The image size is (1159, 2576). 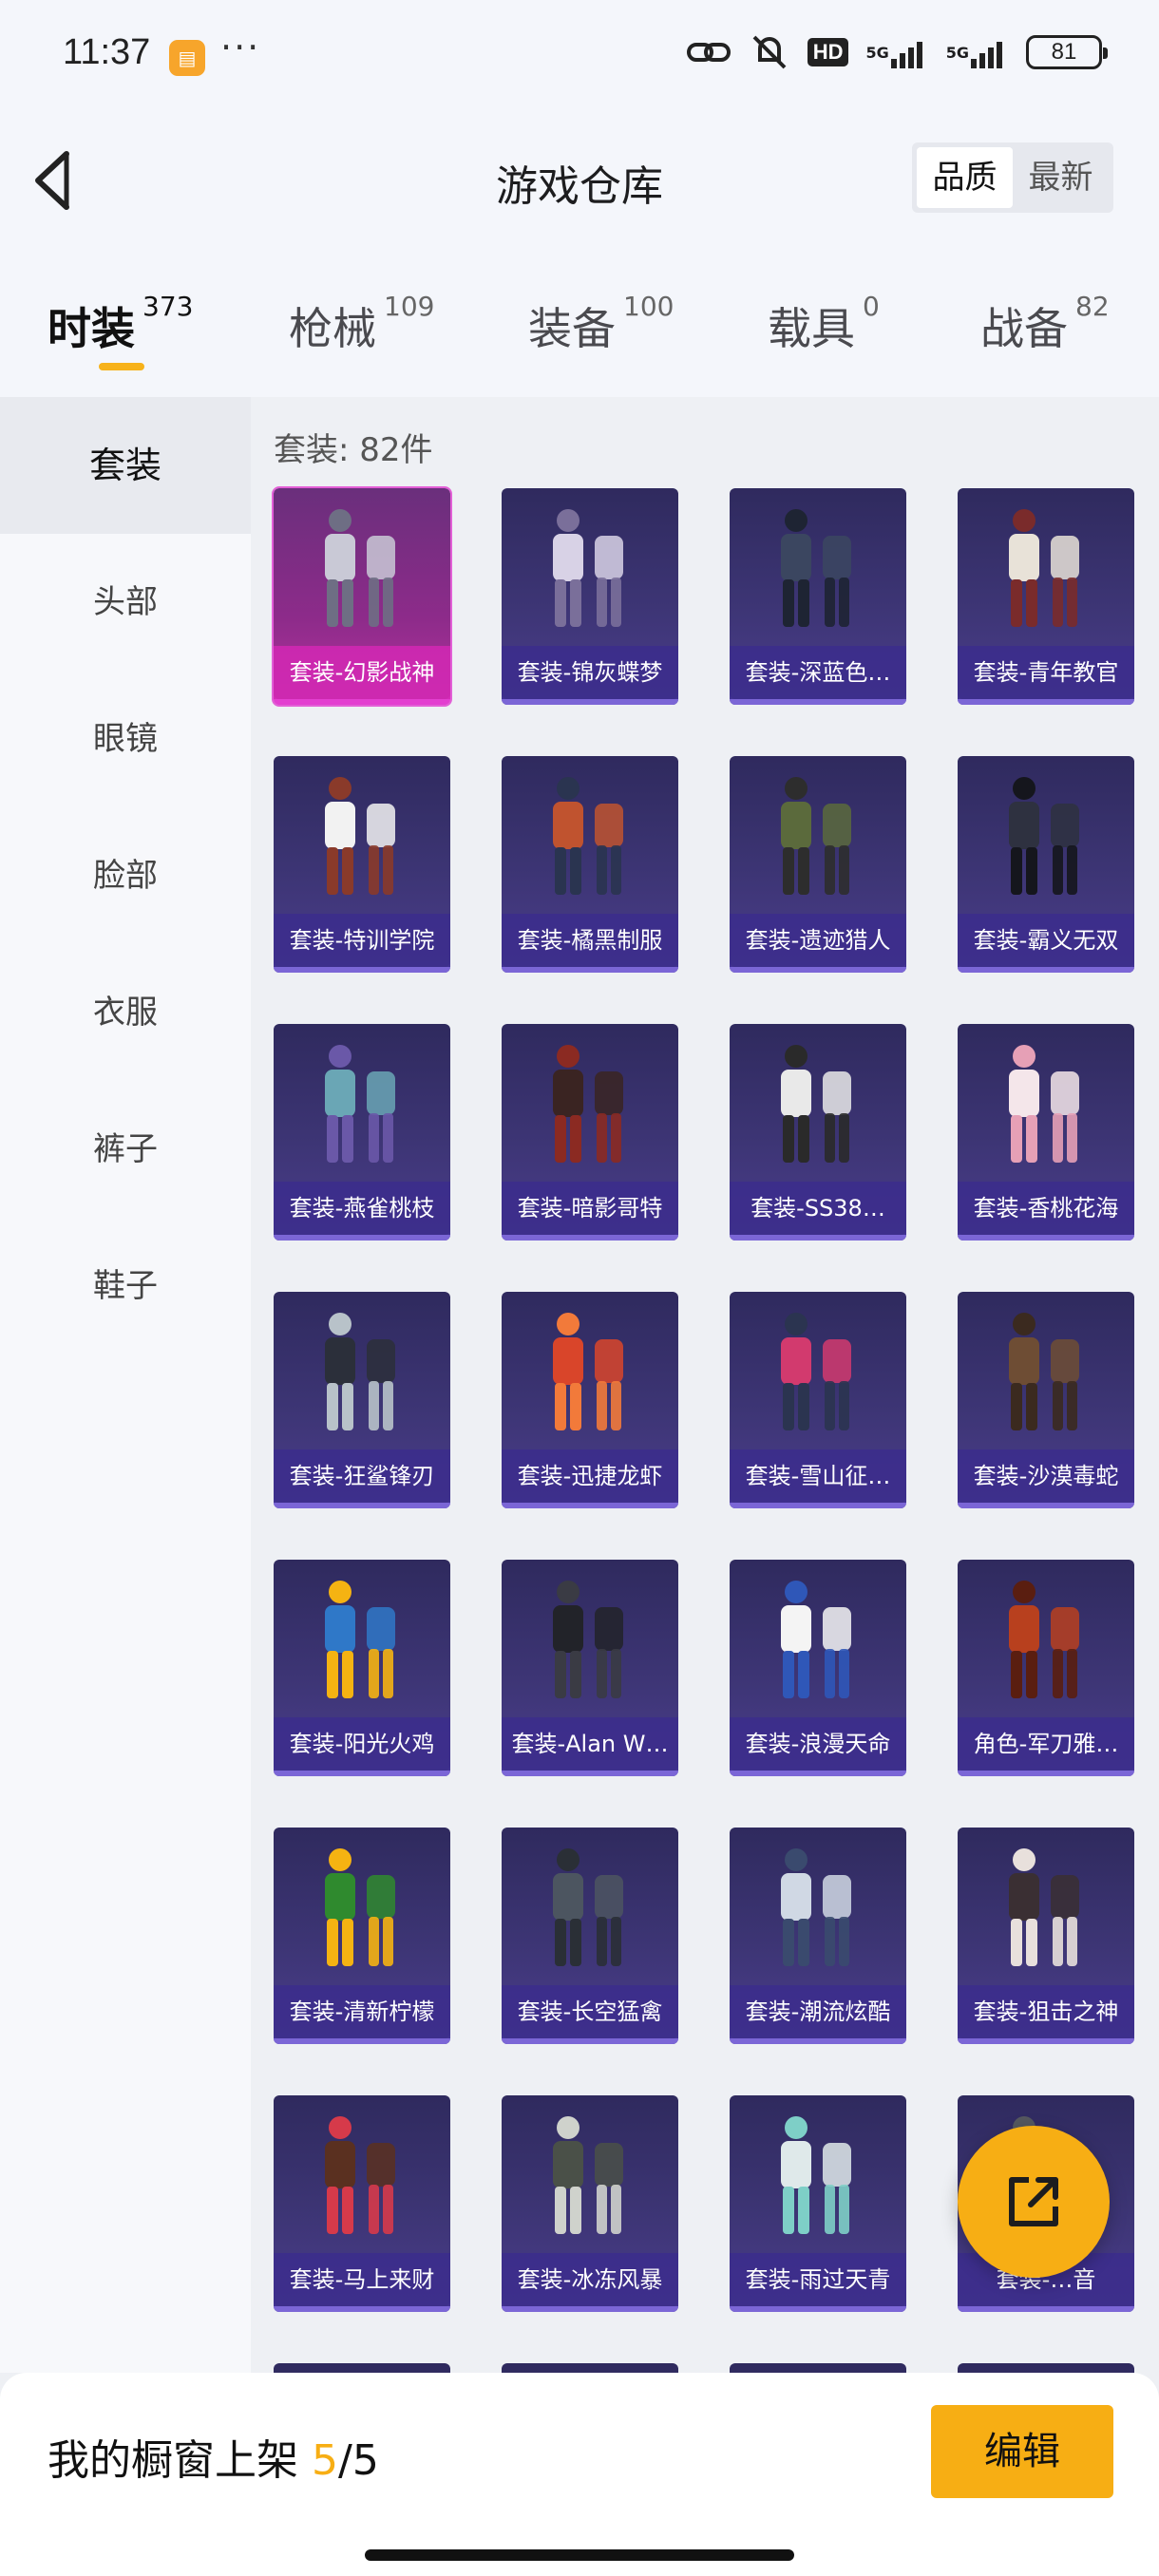 I want to click on item-card: 套装-霸义无双, so click(x=1046, y=864).